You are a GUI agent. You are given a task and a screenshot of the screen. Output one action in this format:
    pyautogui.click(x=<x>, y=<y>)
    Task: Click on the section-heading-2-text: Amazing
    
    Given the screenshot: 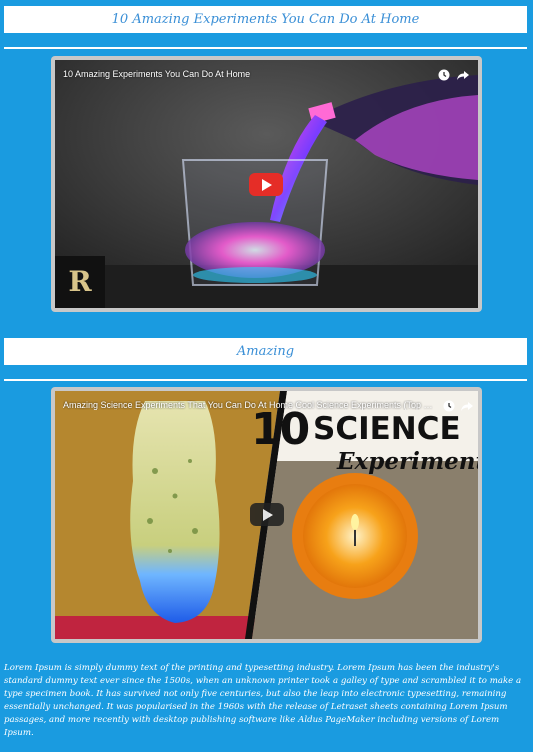 What is the action you would take?
    pyautogui.click(x=265, y=351)
    